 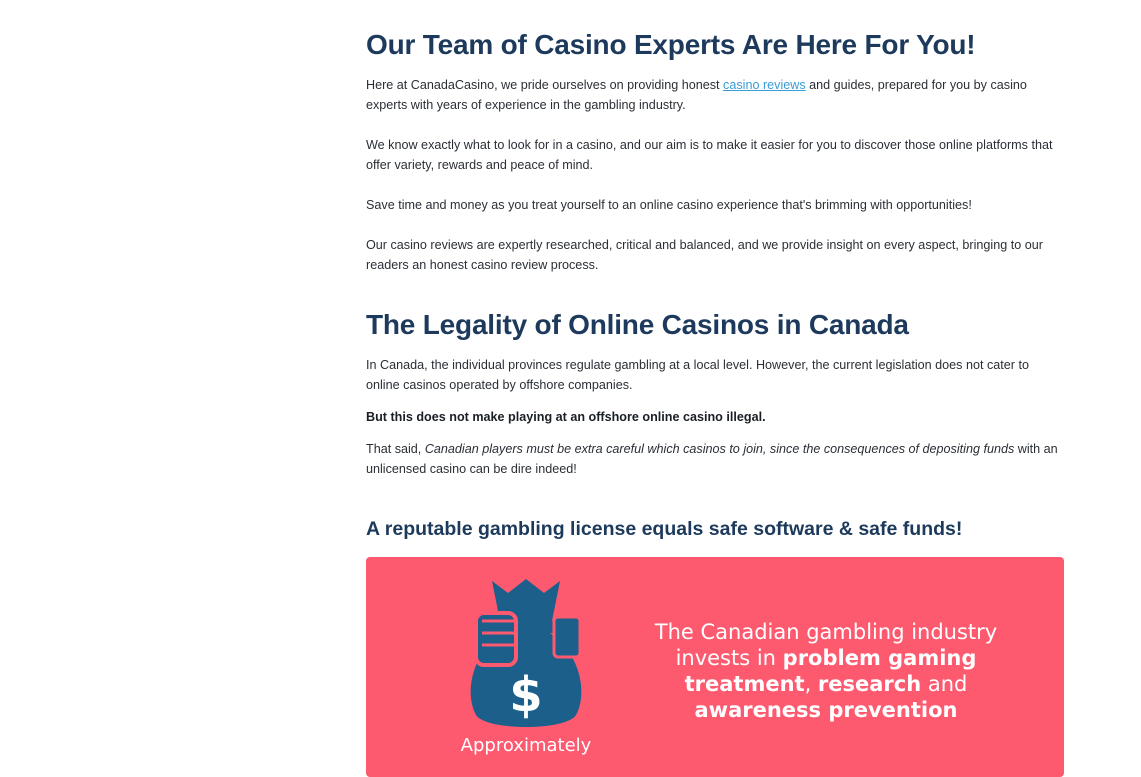 I want to click on awareness-text: awareness prevention, so click(x=826, y=710).